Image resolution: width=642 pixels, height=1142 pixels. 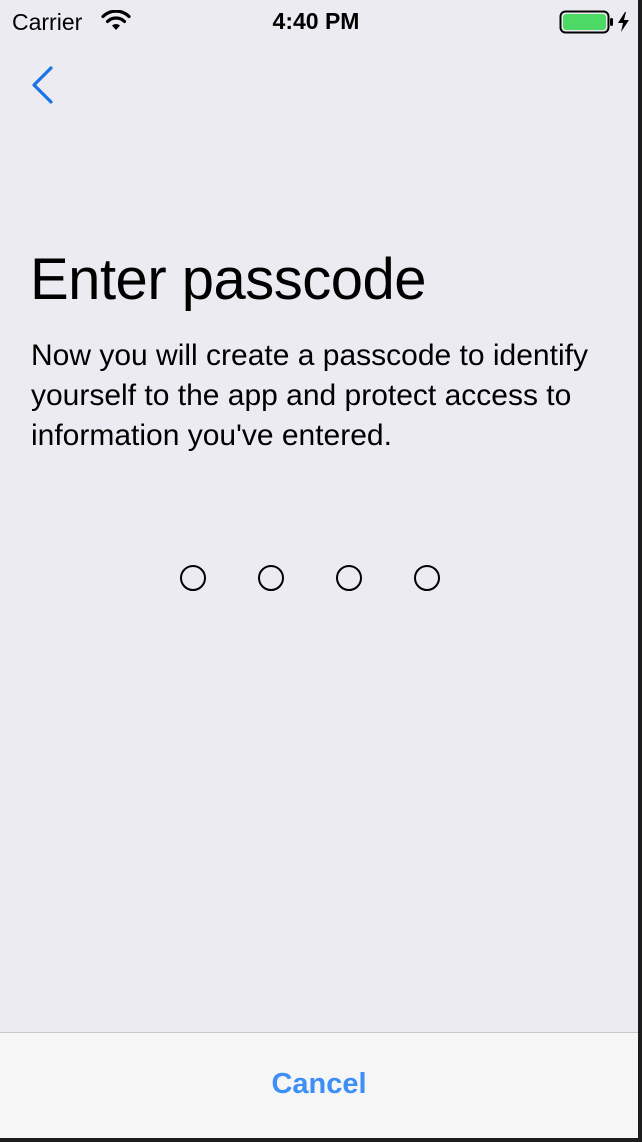 I want to click on back-button, so click(x=44, y=86).